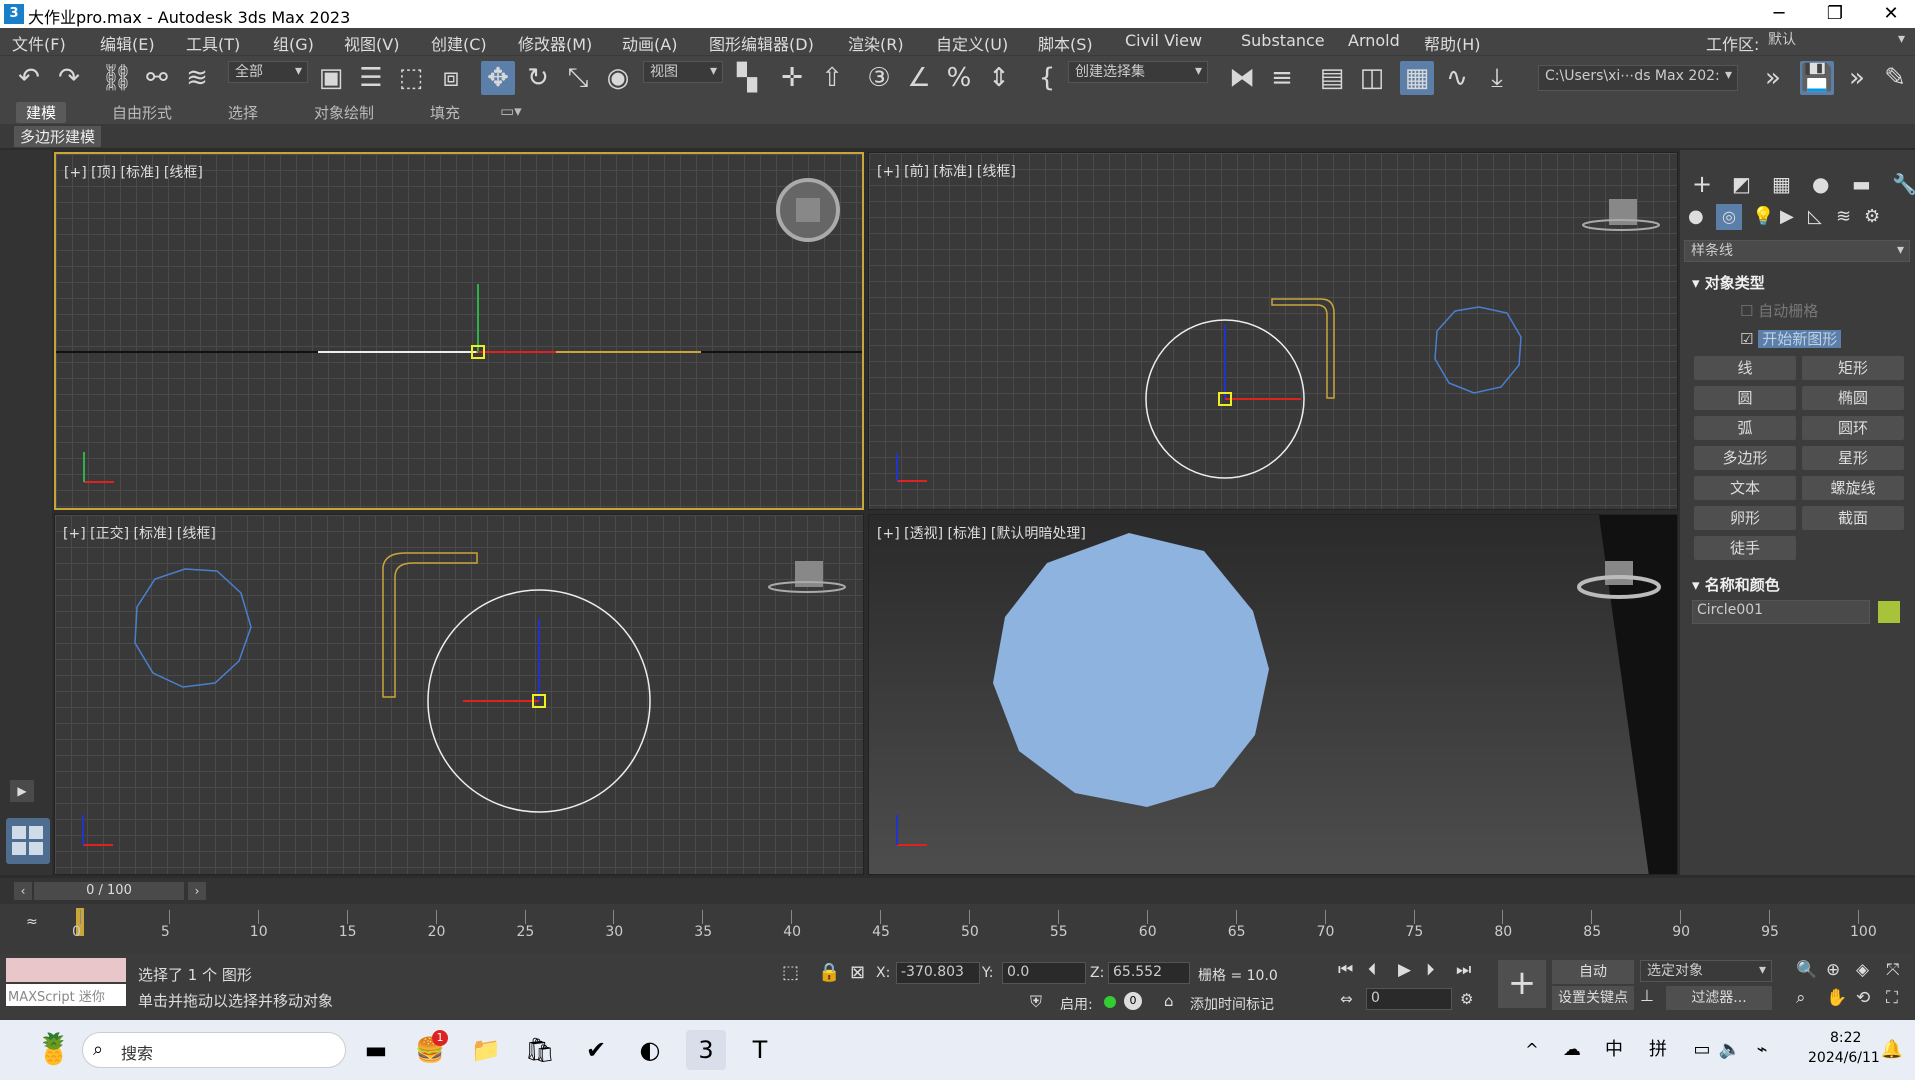 The width and height of the screenshot is (1915, 1080). Describe the element at coordinates (1779, 14) in the screenshot. I see `minimize-button: ─` at that location.